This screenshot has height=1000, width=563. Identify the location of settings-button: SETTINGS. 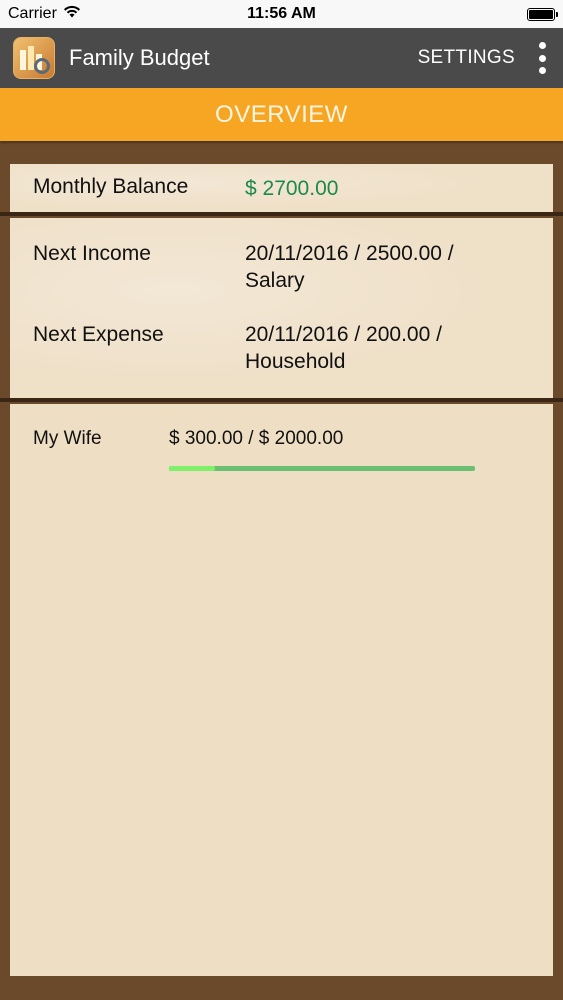
(466, 58).